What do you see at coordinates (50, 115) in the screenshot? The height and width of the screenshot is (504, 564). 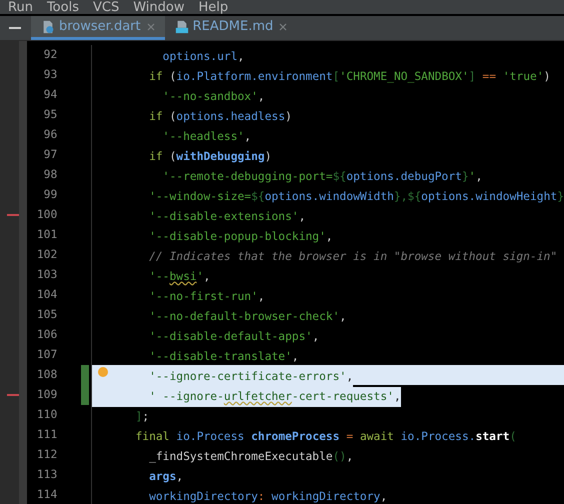 I see `line-number: 95` at bounding box center [50, 115].